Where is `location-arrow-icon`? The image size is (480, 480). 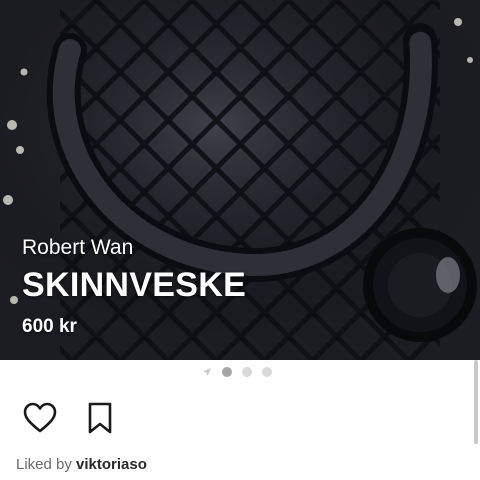
location-arrow-icon is located at coordinates (207, 372).